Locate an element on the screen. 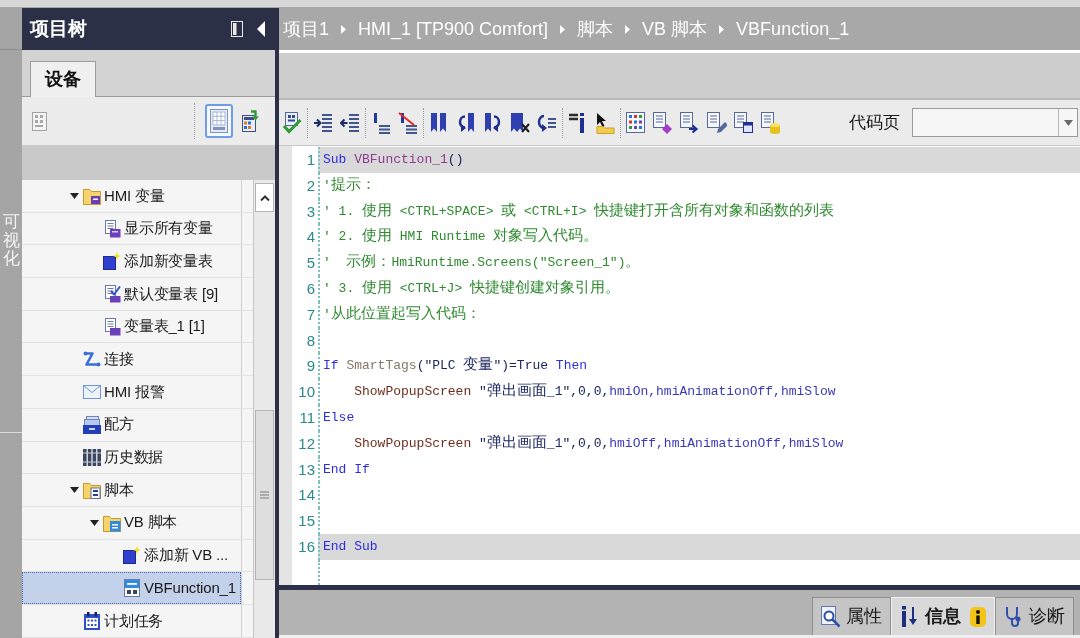 Image resolution: width=1080 pixels, height=638 pixels. code-line: ' 2. 使用 HMI Runtime 对象写入代码。 is located at coordinates (699, 237).